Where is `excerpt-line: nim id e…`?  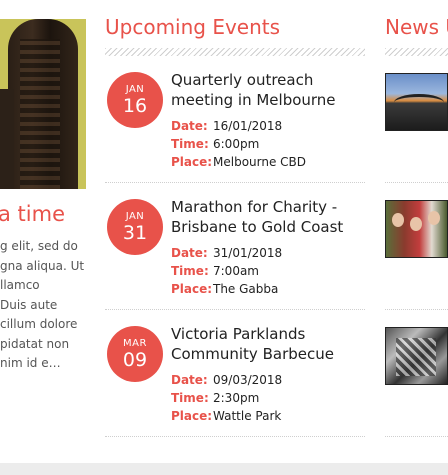 excerpt-line: nim id e… is located at coordinates (30, 363).